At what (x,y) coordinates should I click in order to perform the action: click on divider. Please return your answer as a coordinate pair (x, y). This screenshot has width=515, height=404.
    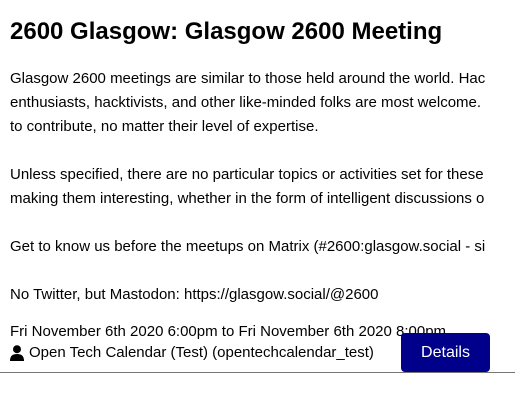
    Looking at the image, I should click on (257, 372).